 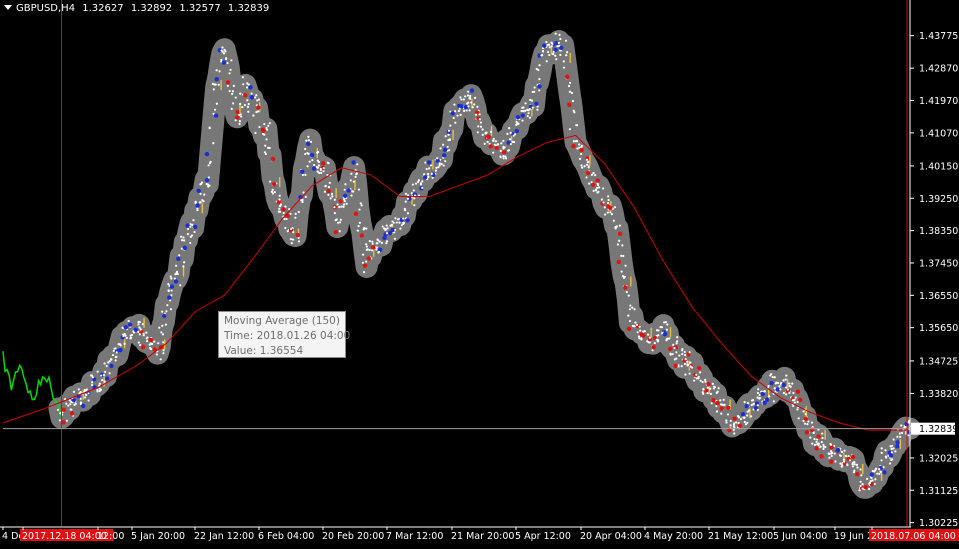 What do you see at coordinates (8, 7) in the screenshot?
I see `chevron-down-icon` at bounding box center [8, 7].